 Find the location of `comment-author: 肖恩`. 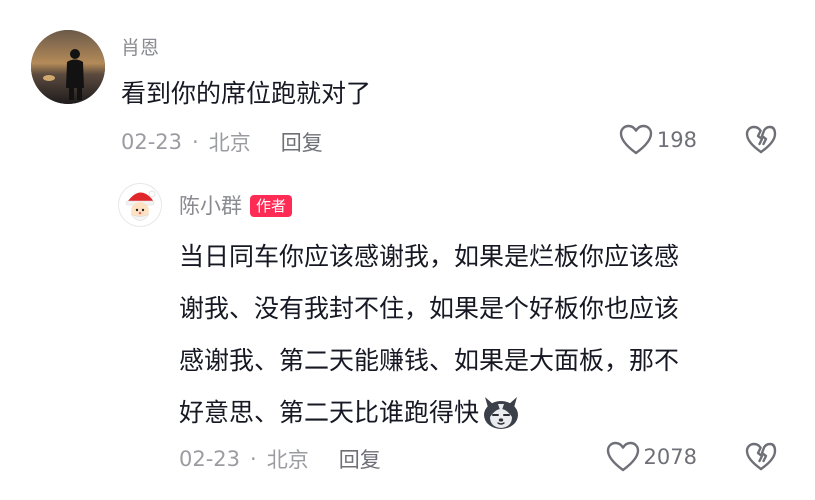

comment-author: 肖恩 is located at coordinates (140, 48).